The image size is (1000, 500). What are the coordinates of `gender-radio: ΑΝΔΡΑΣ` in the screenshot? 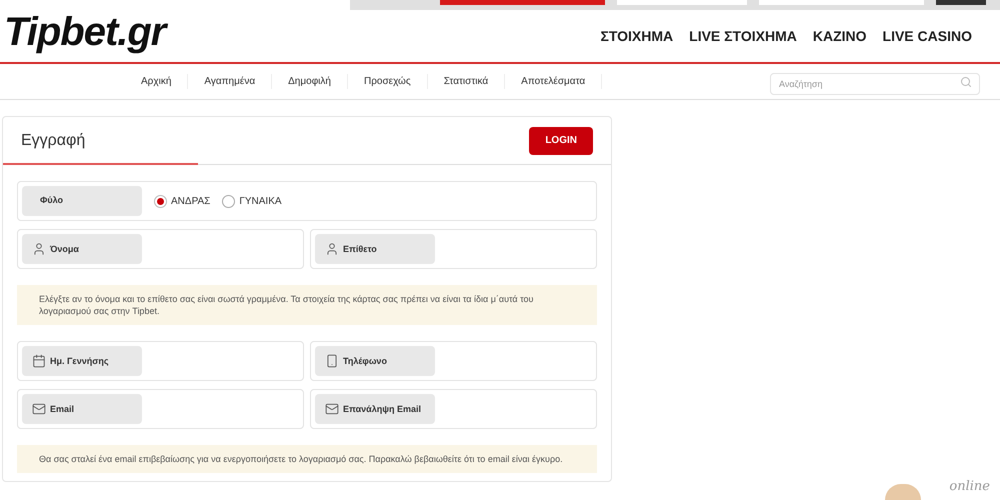 It's located at (182, 201).